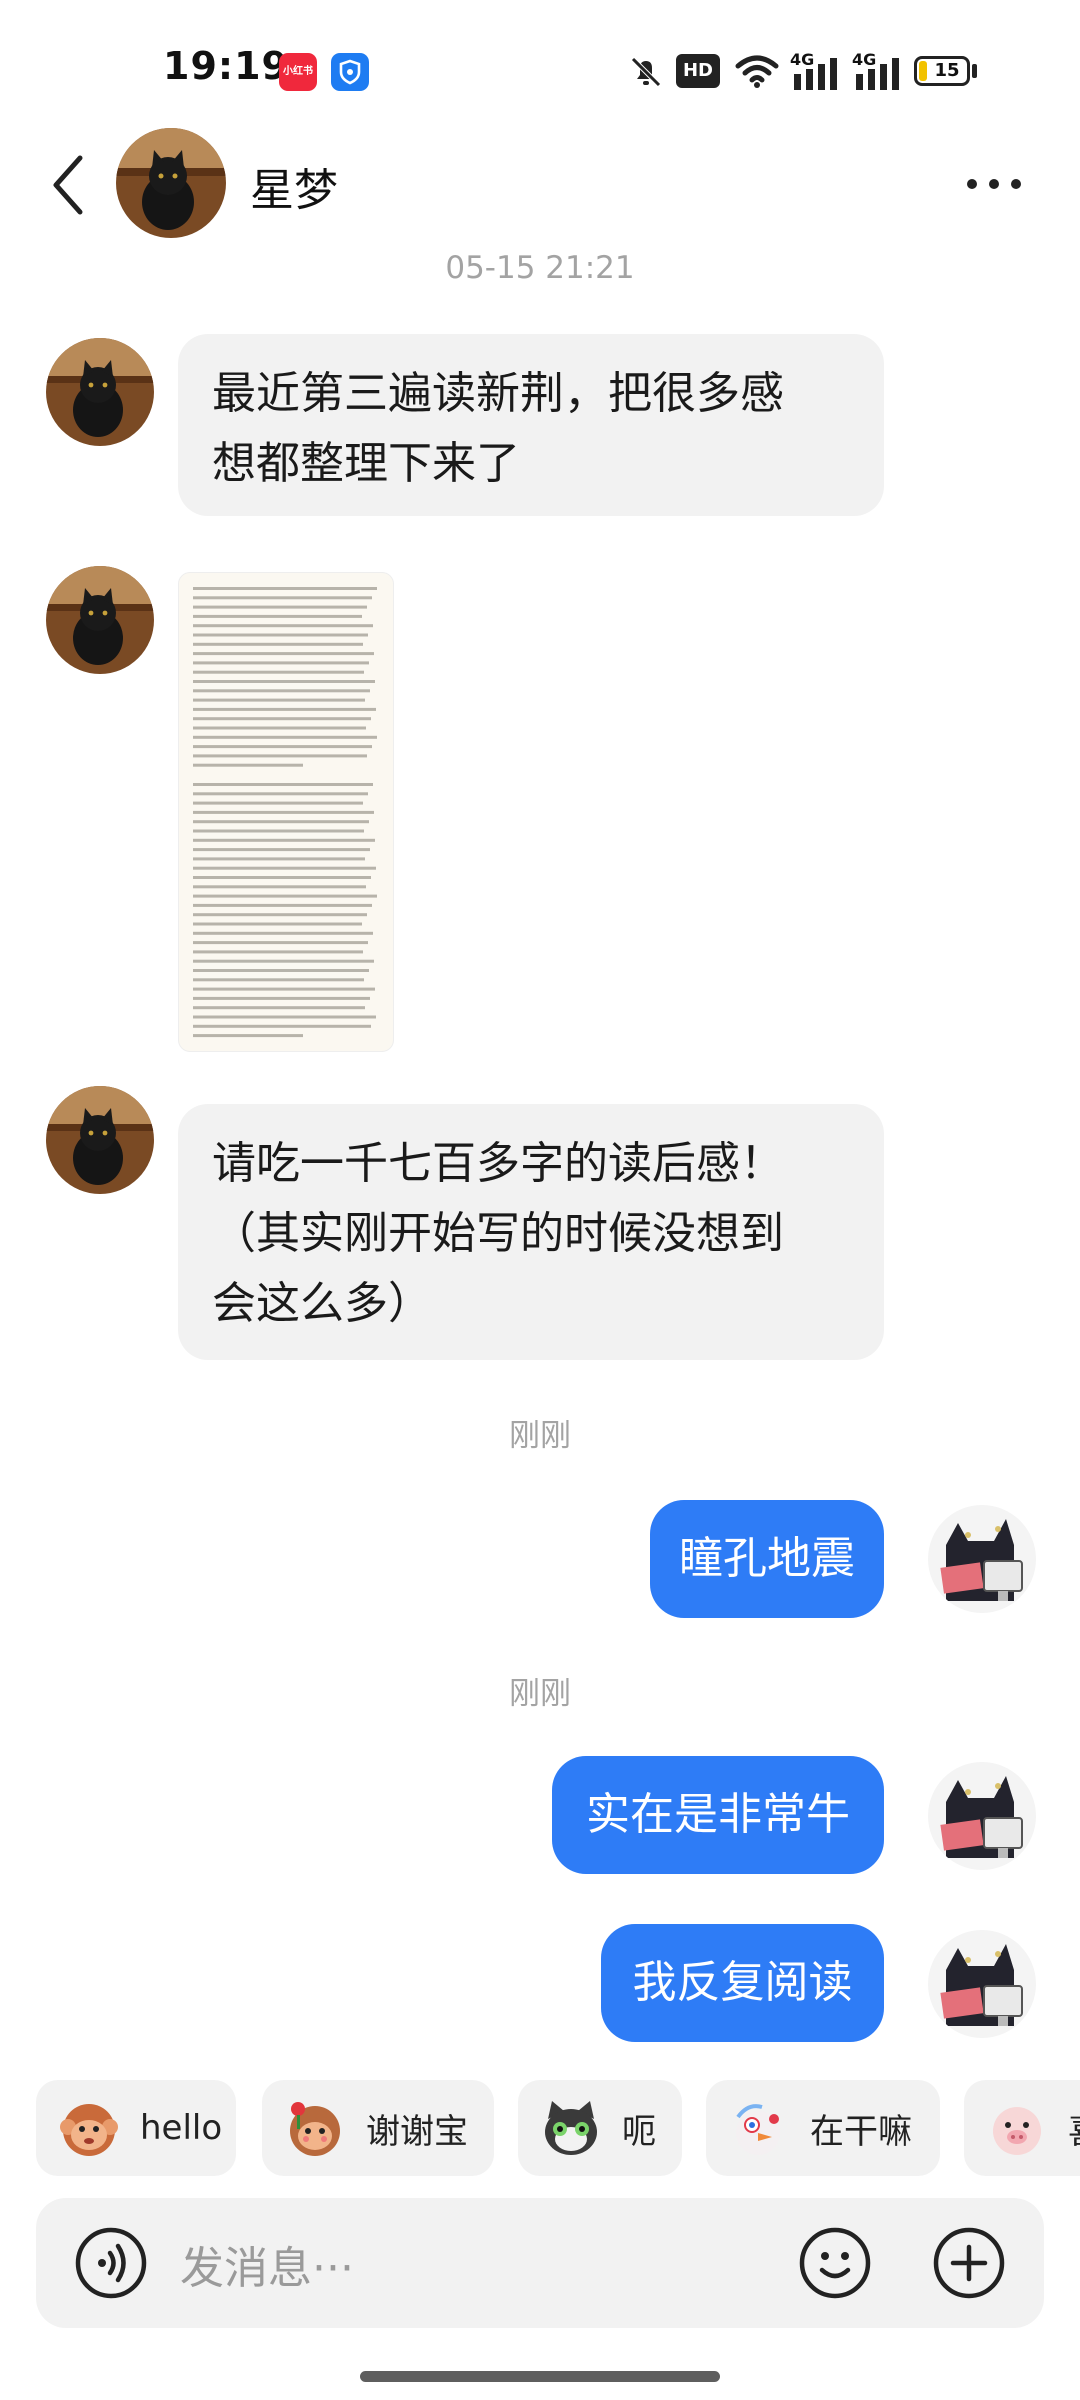 The height and width of the screenshot is (2400, 1080). I want to click on quick-reply-what-doing: 在干嘛, so click(823, 2128).